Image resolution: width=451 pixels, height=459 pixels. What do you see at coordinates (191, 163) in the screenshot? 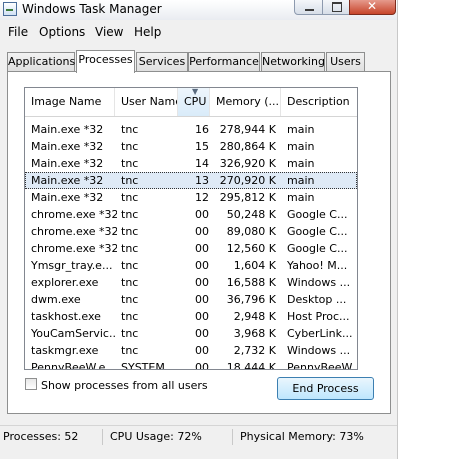
I see `process-row: Main.exe *32 tnc 14 326,920 K main` at bounding box center [191, 163].